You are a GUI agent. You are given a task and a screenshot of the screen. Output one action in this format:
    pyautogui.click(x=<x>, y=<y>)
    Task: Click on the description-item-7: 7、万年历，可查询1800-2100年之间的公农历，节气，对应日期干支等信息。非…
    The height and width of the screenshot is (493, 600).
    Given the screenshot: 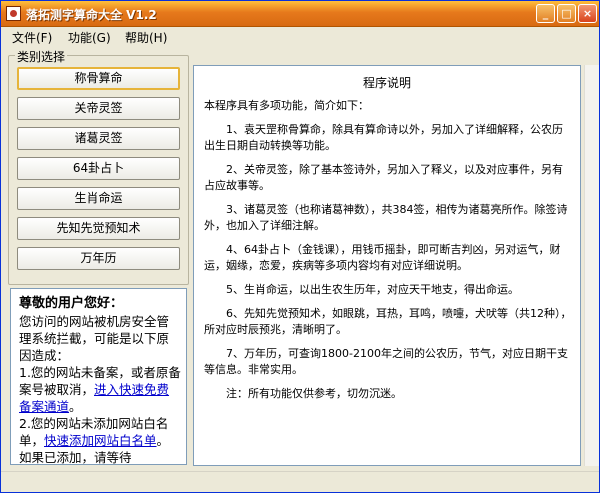 What is the action you would take?
    pyautogui.click(x=386, y=361)
    